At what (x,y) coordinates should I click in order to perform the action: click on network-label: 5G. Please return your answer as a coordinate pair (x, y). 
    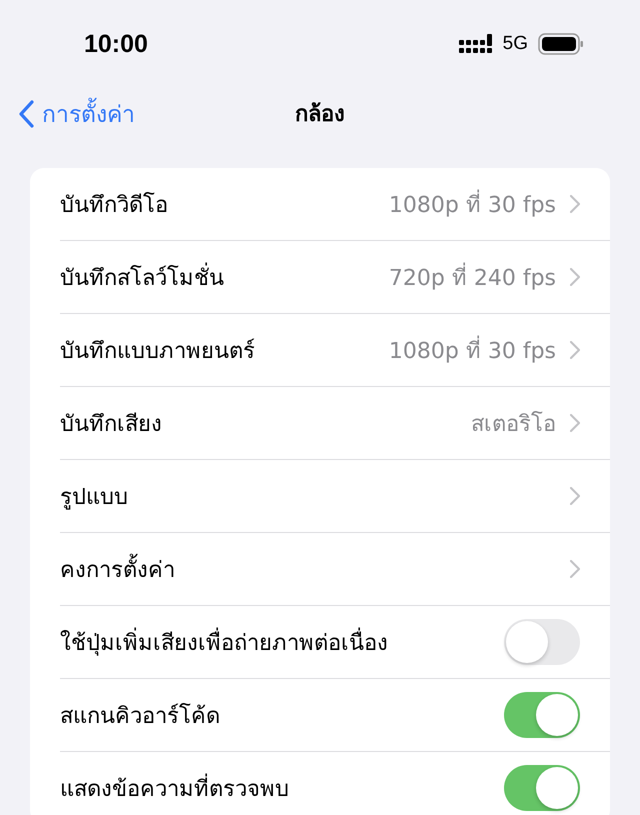
    Looking at the image, I should click on (515, 44).